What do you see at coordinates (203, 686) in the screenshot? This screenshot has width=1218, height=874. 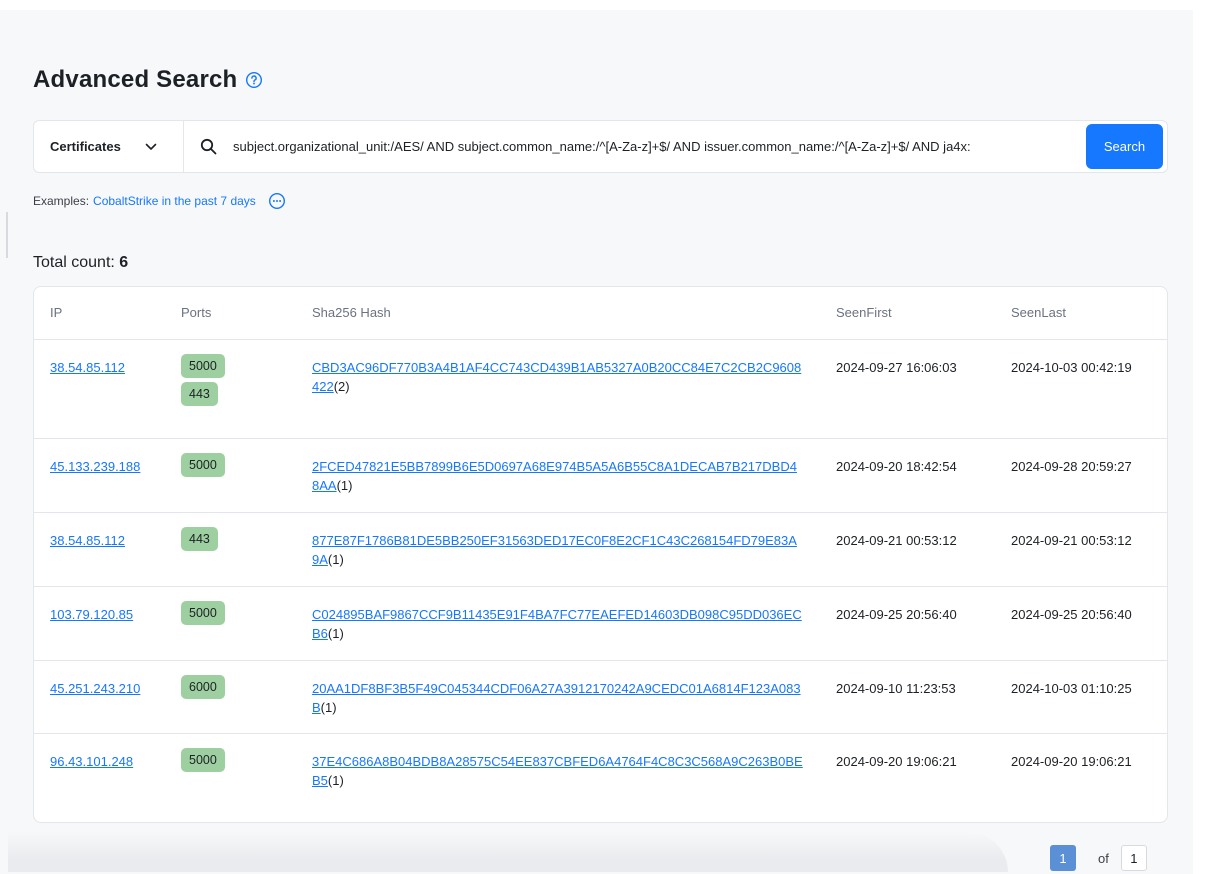 I see `port-badge: 6000` at bounding box center [203, 686].